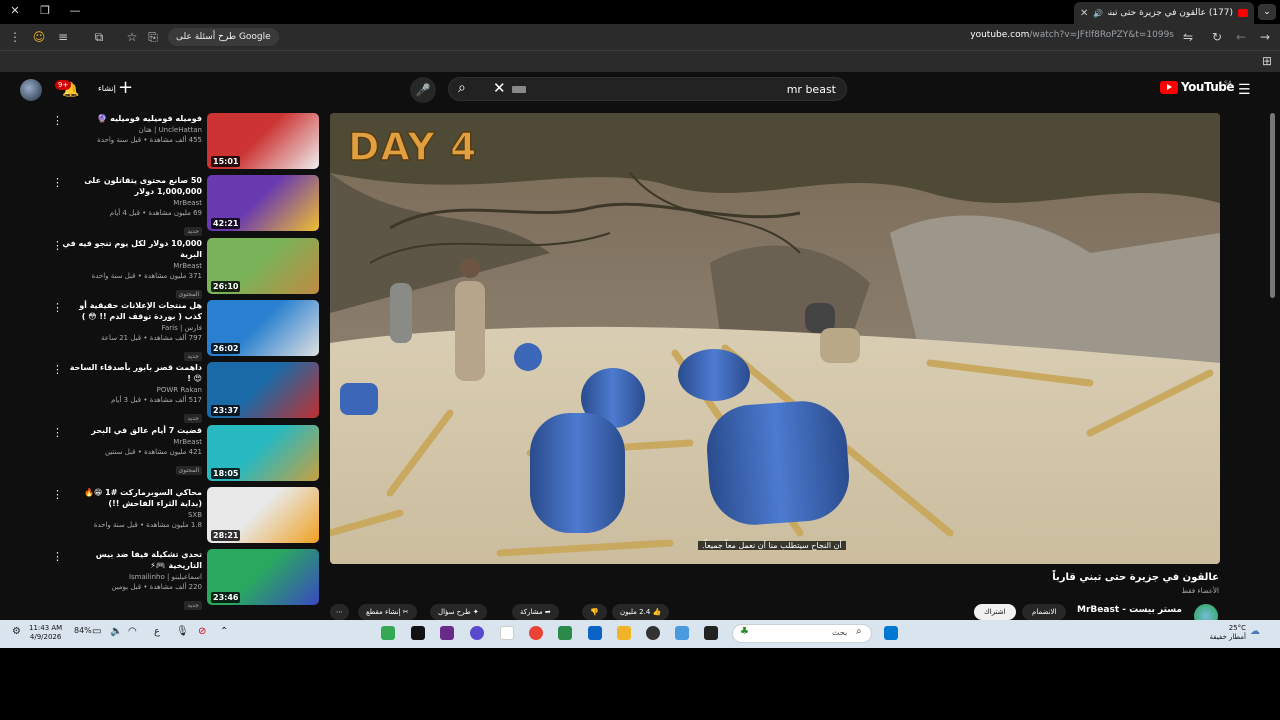 Image resolution: width=1280 pixels, height=720 pixels. What do you see at coordinates (682, 633) in the screenshot?
I see `copilot-app-icon` at bounding box center [682, 633].